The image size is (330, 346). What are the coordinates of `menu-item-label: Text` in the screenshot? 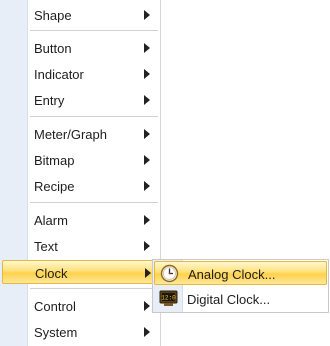 It's located at (46, 246).